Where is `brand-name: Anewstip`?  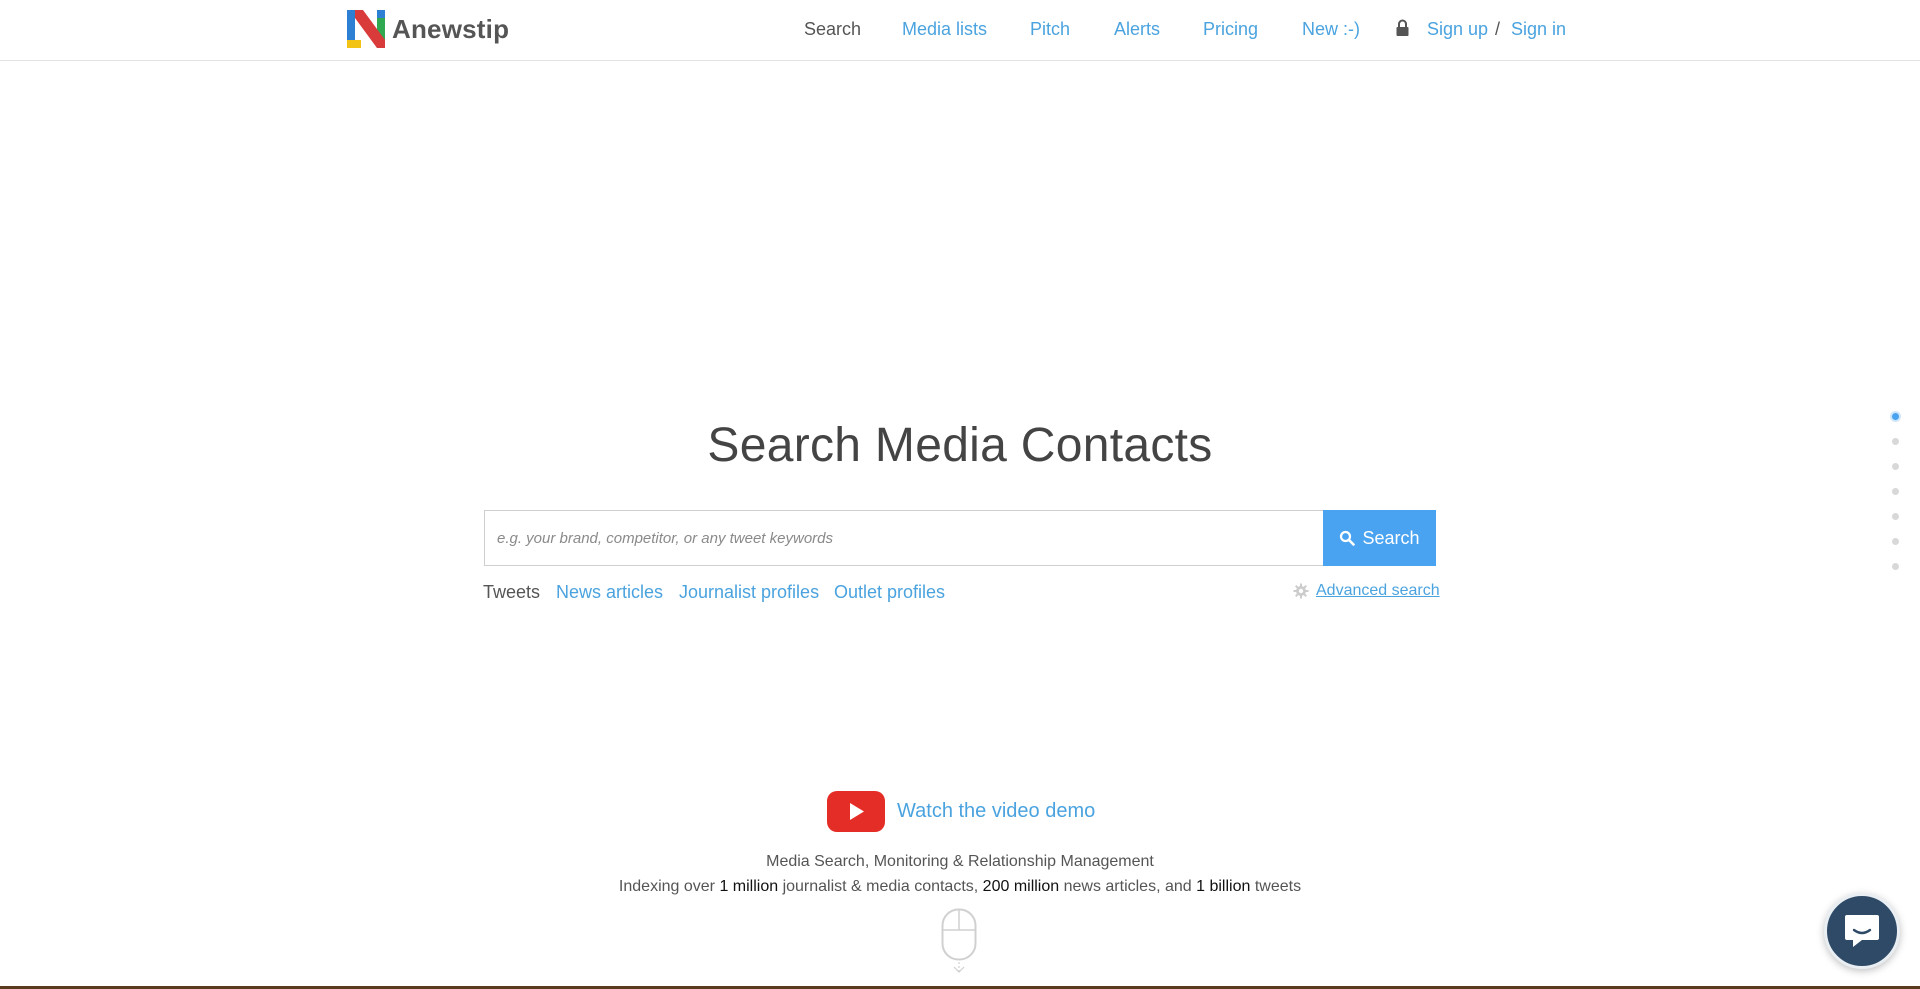 brand-name: Anewstip is located at coordinates (451, 28).